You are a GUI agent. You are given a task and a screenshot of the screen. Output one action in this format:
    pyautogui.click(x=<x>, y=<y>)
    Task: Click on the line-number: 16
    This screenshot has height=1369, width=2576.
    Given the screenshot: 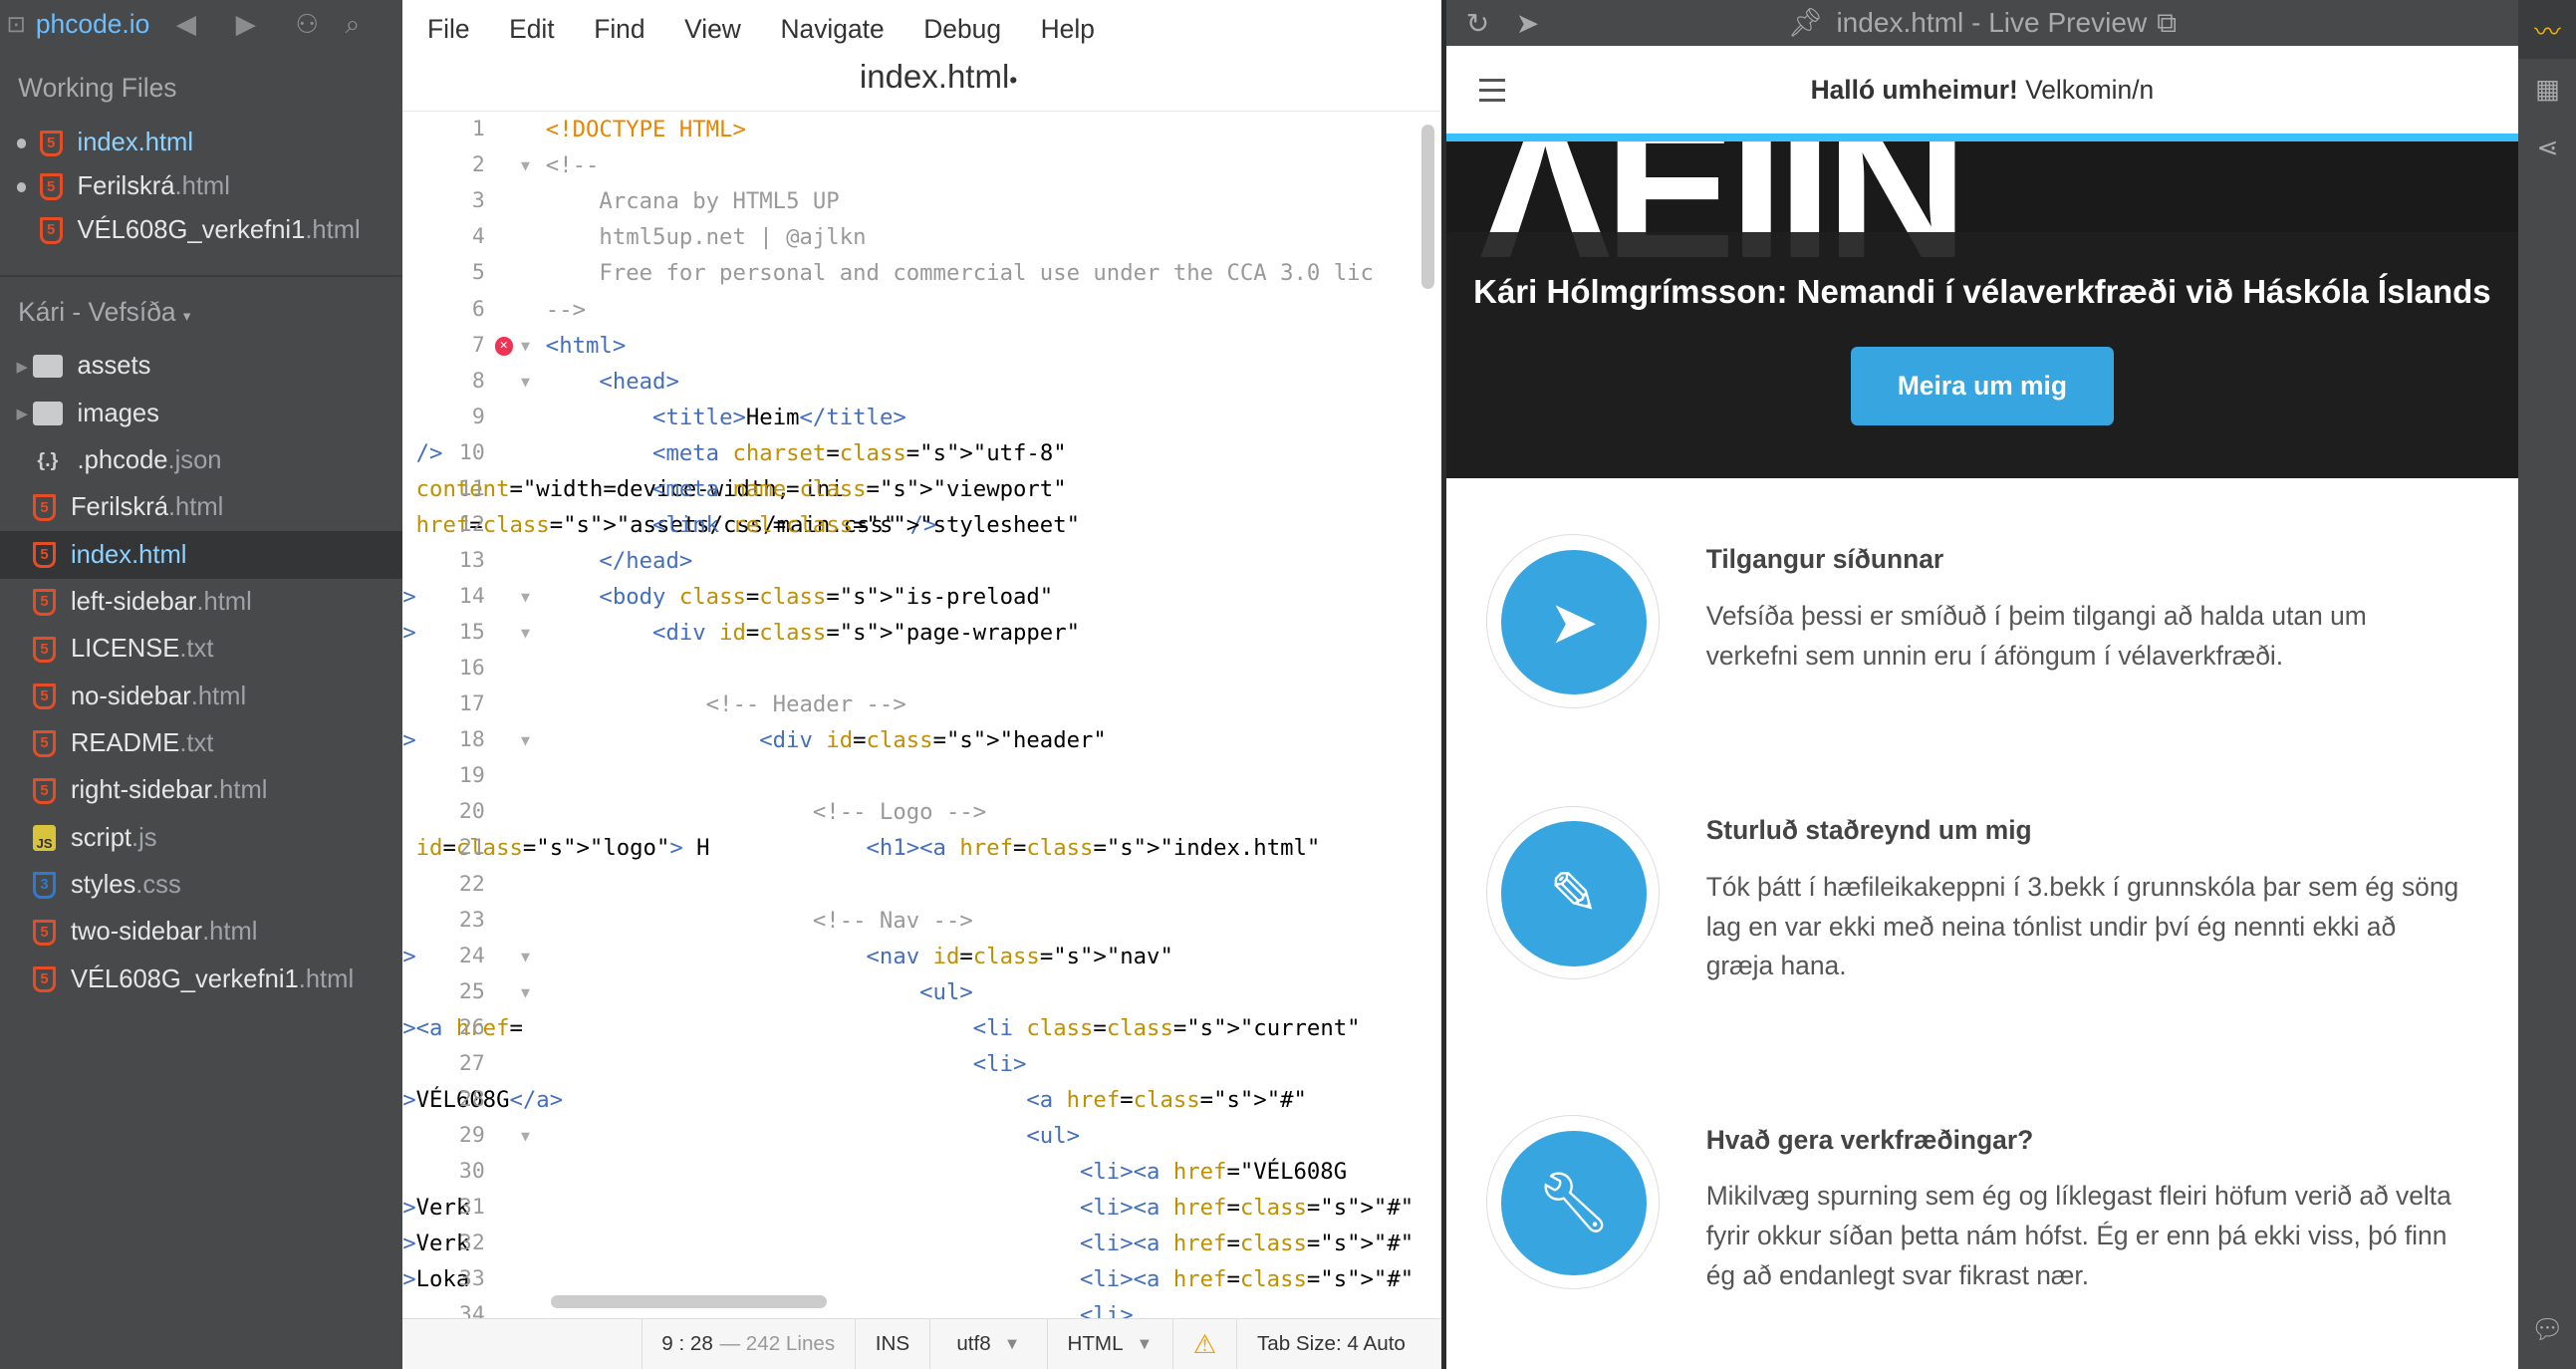 What is the action you would take?
    pyautogui.click(x=443, y=668)
    